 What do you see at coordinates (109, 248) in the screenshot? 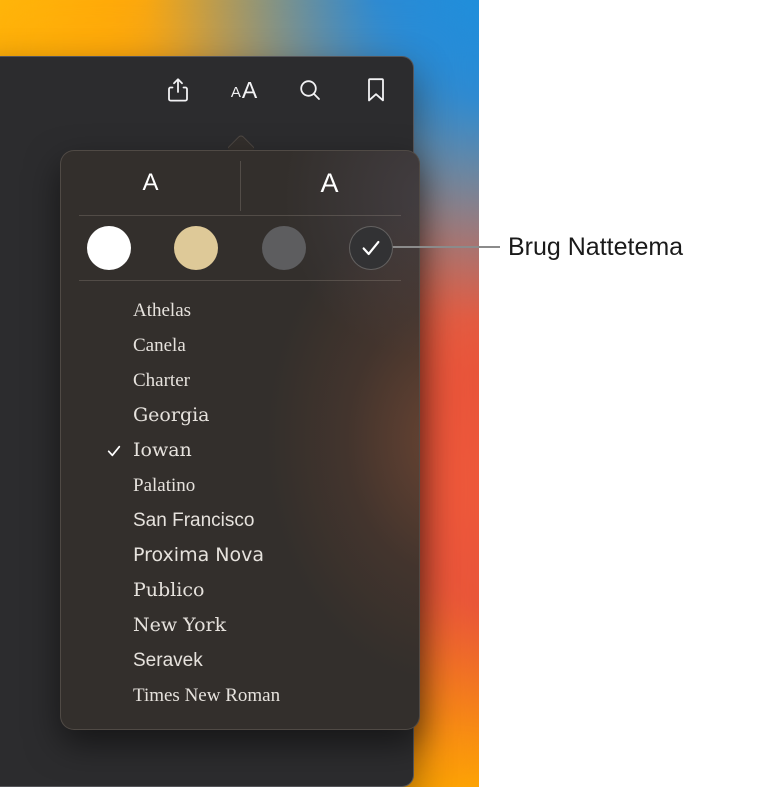
I see `theme-swatch-white` at bounding box center [109, 248].